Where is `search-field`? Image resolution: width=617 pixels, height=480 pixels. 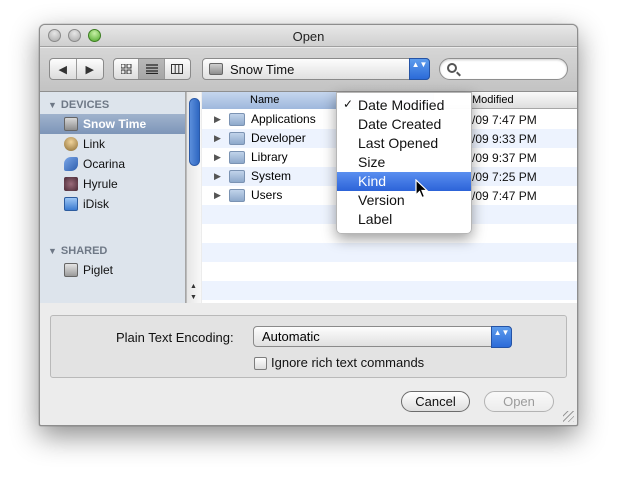
search-field is located at coordinates (503, 69).